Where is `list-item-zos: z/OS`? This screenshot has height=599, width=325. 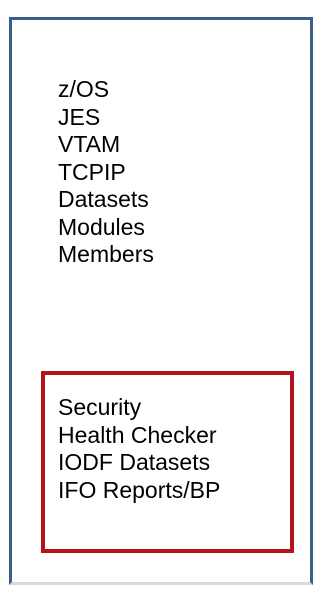 list-item-zos: z/OS is located at coordinates (84, 89).